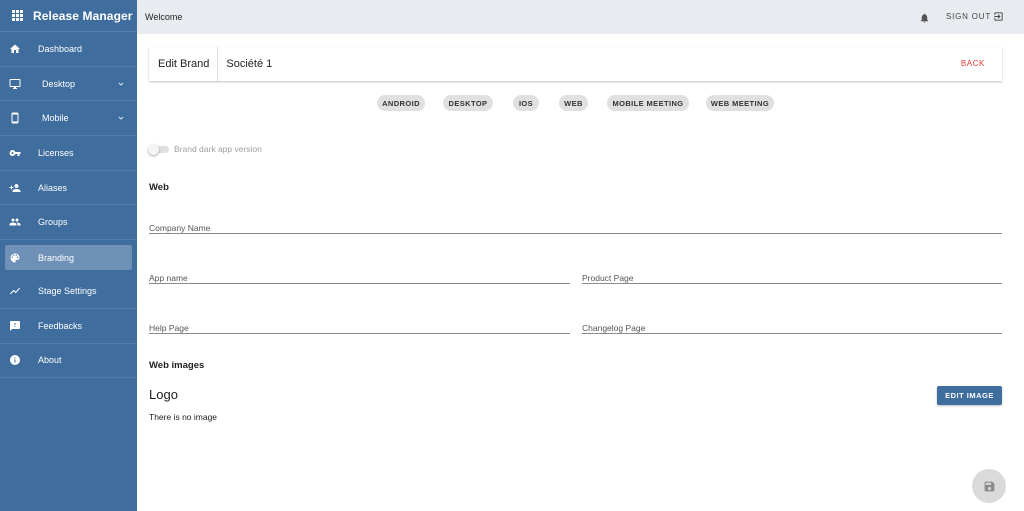 This screenshot has width=1024, height=511. Describe the element at coordinates (56, 257) in the screenshot. I see `sidebar-item-label: Branding` at that location.